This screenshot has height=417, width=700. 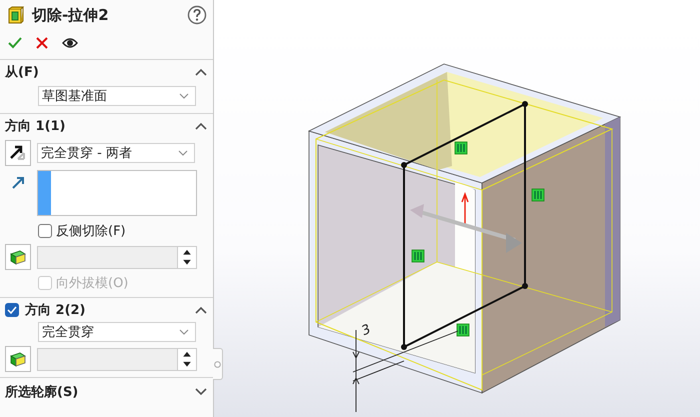 What do you see at coordinates (117, 193) in the screenshot?
I see `direction-selection-list` at bounding box center [117, 193].